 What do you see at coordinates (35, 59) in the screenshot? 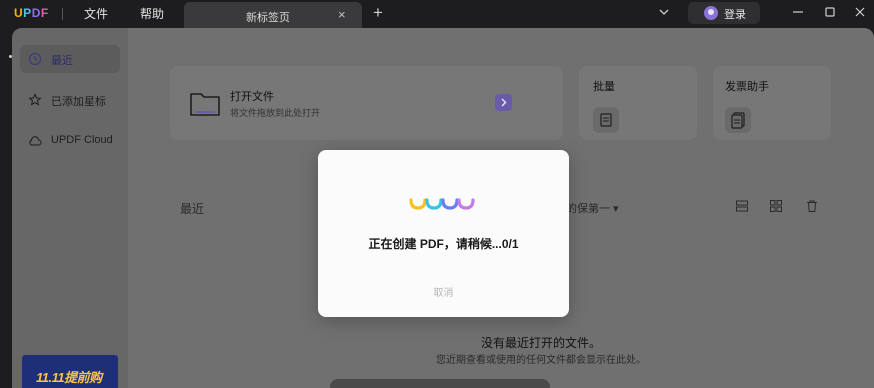
I see `clock-icon` at bounding box center [35, 59].